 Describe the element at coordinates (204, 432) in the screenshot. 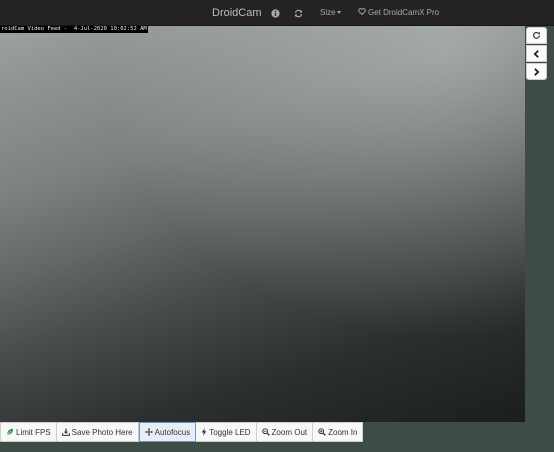

I see `flash-icon` at that location.